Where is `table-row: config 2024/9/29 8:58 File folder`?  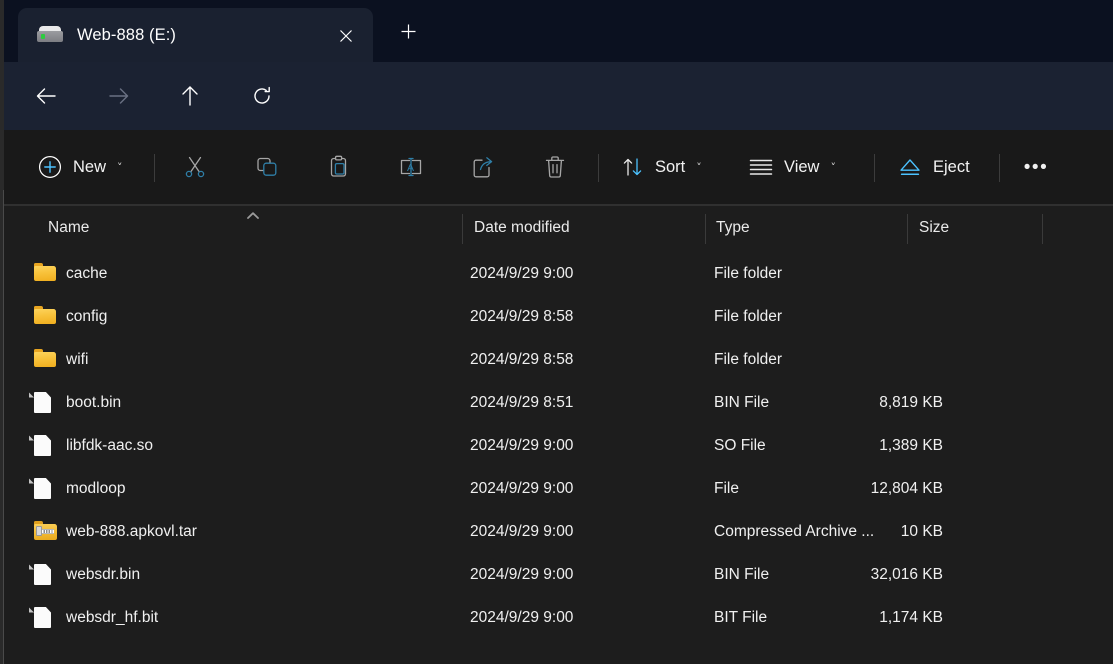 table-row: config 2024/9/29 8:58 File folder is located at coordinates (558, 316).